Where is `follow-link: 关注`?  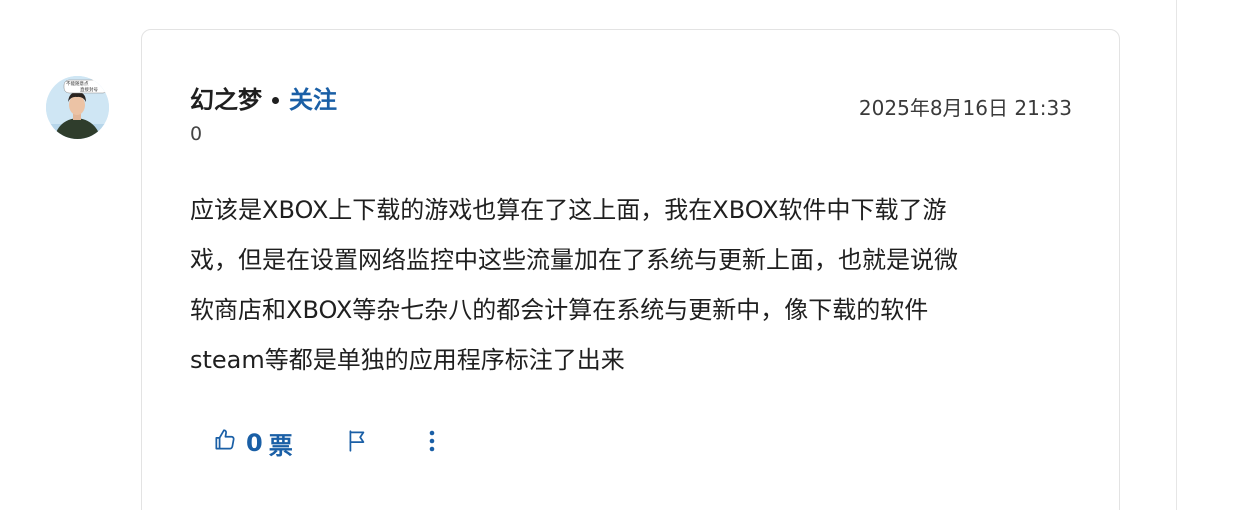 follow-link: 关注 is located at coordinates (313, 100).